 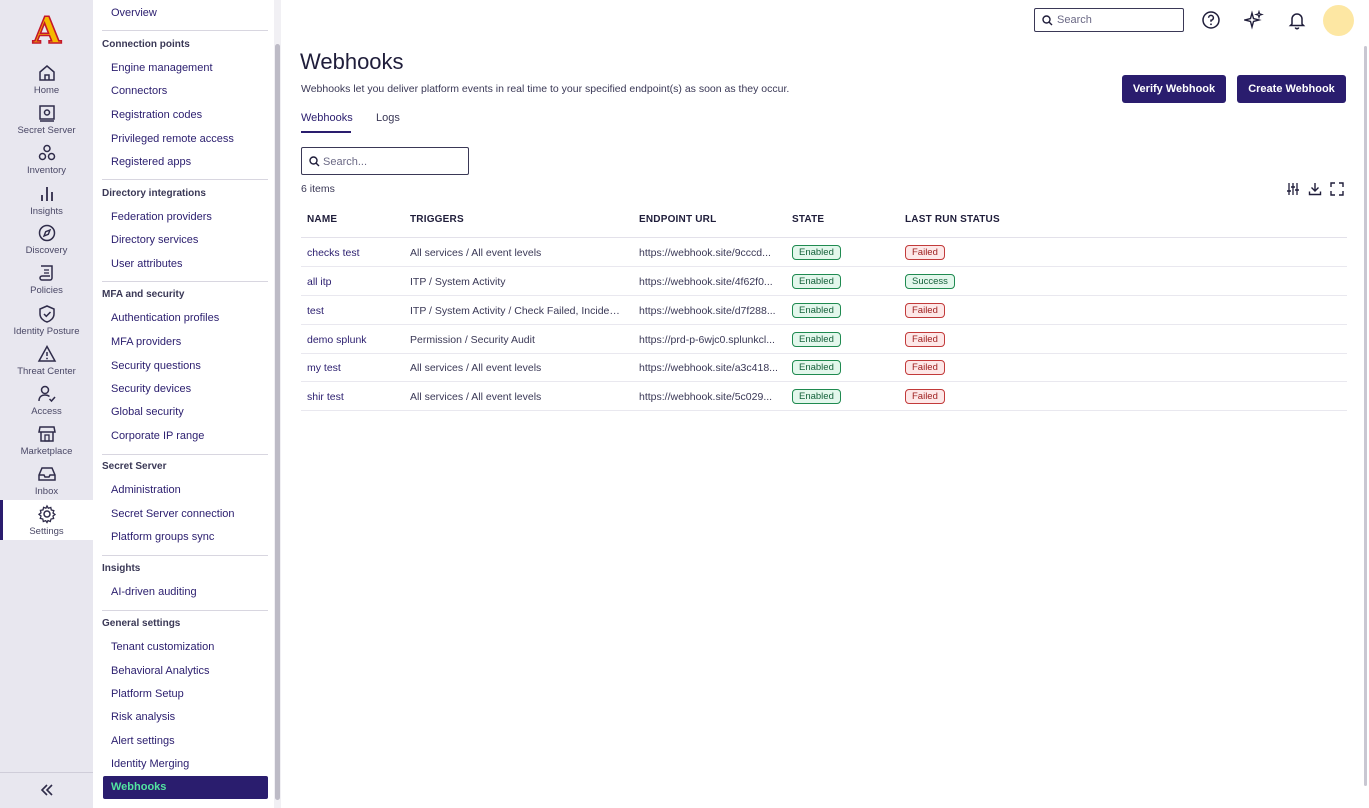 What do you see at coordinates (46, 283) in the screenshot?
I see `rail-item-policies: Policies` at bounding box center [46, 283].